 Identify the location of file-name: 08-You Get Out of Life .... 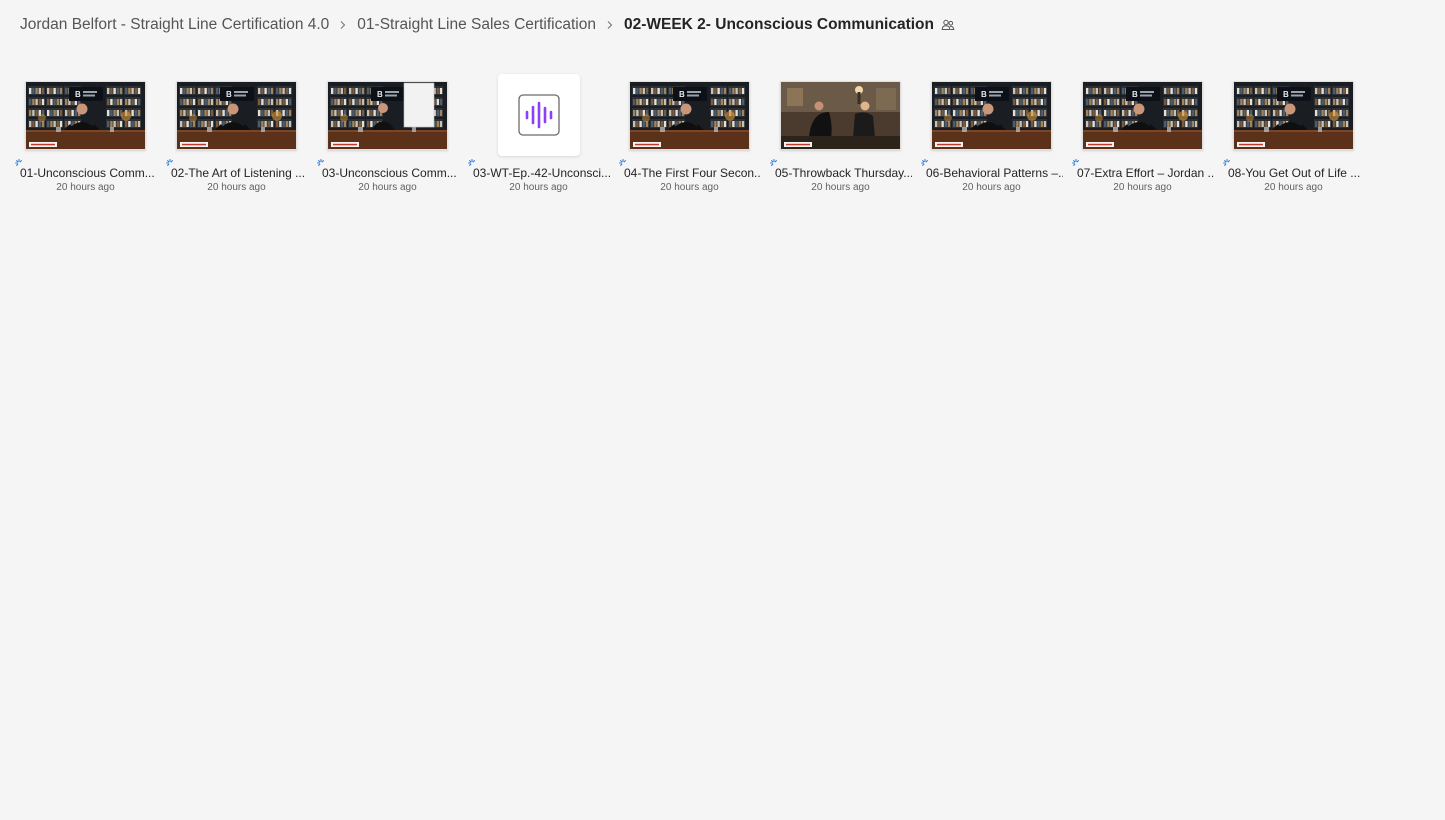
(1294, 173).